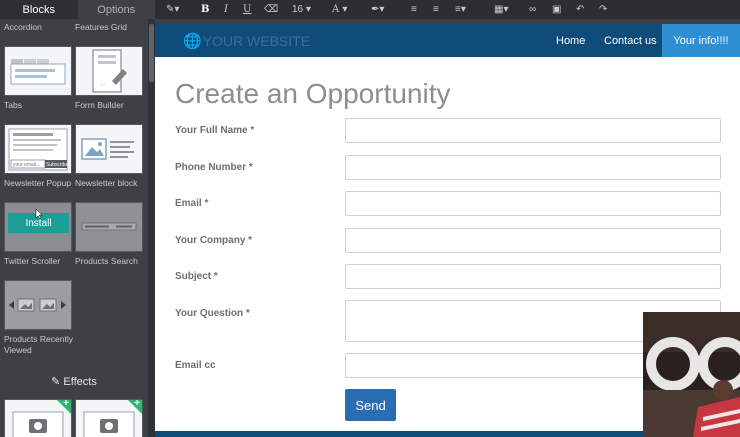 The image size is (740, 437). I want to click on link-icon: ∞, so click(532, 9).